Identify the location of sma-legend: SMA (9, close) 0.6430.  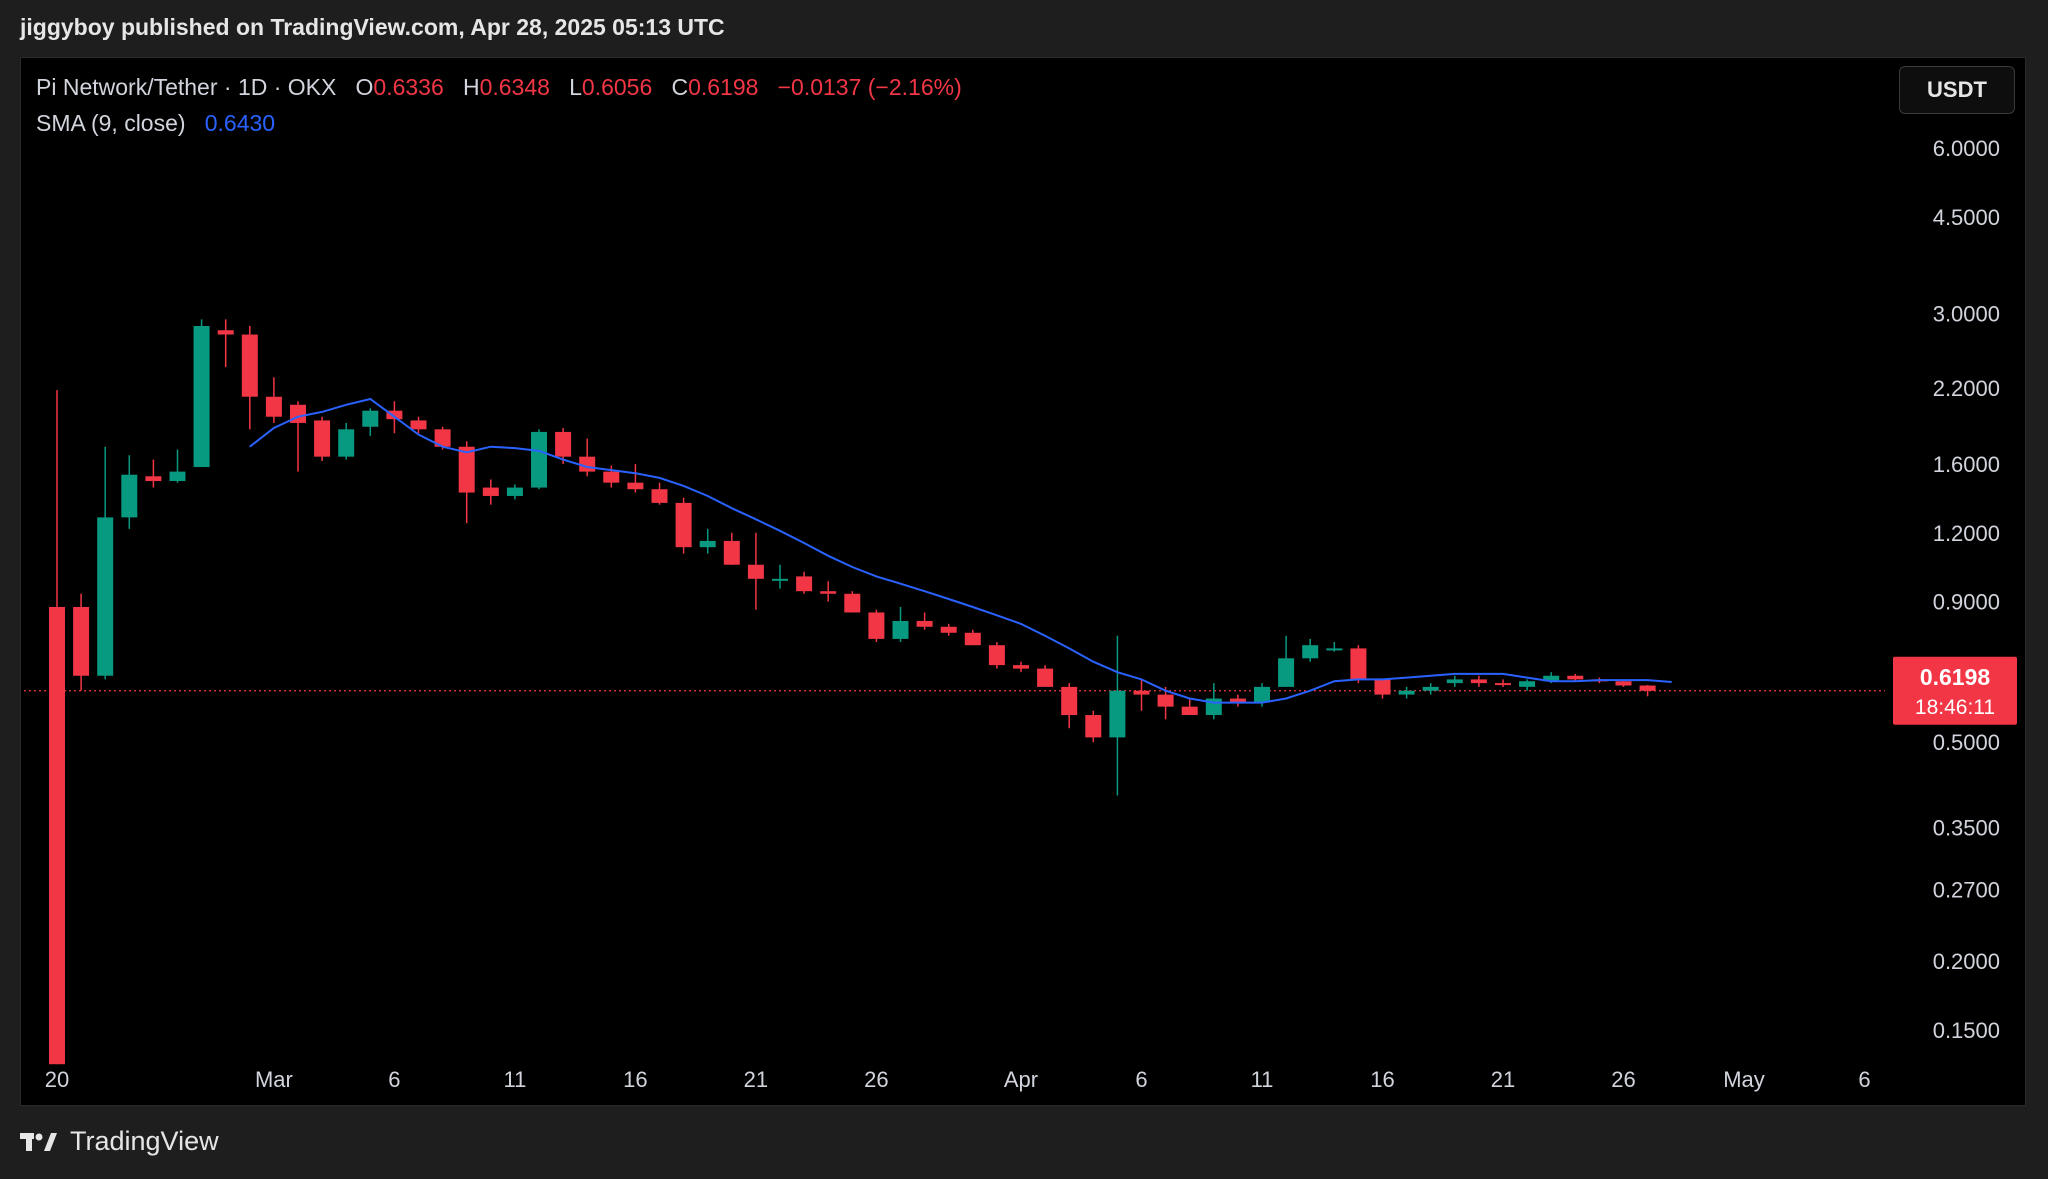
(155, 123).